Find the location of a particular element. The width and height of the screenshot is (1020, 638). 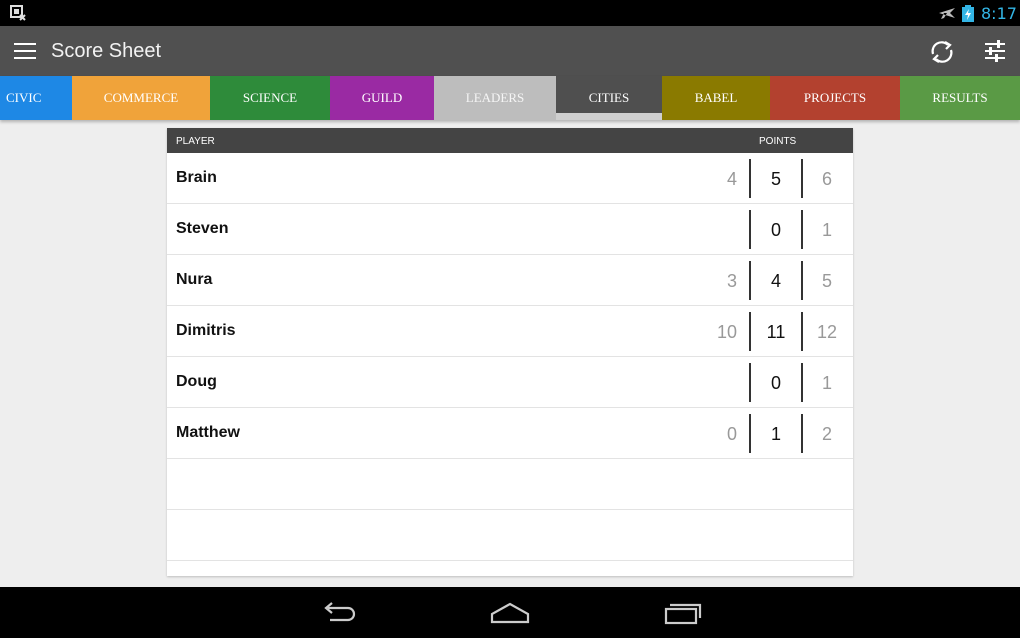

decrease-points-value: 10 is located at coordinates (717, 332).